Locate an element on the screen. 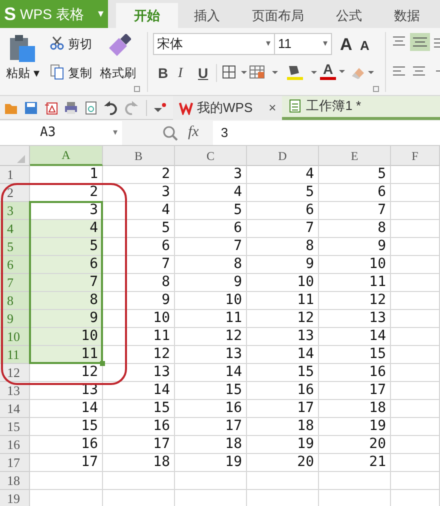  row-header: 9 is located at coordinates (15, 319).